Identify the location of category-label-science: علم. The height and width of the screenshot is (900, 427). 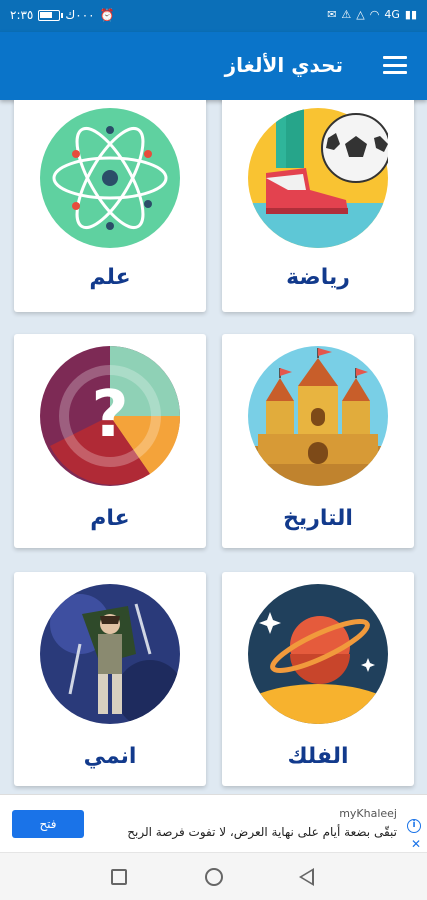
(110, 277).